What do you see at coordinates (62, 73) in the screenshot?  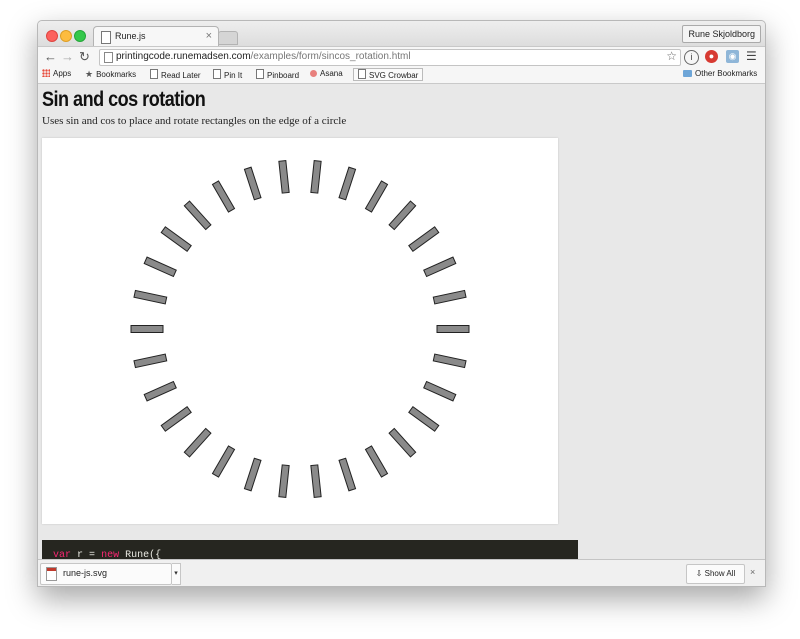 I see `bookmark-label: Apps` at bounding box center [62, 73].